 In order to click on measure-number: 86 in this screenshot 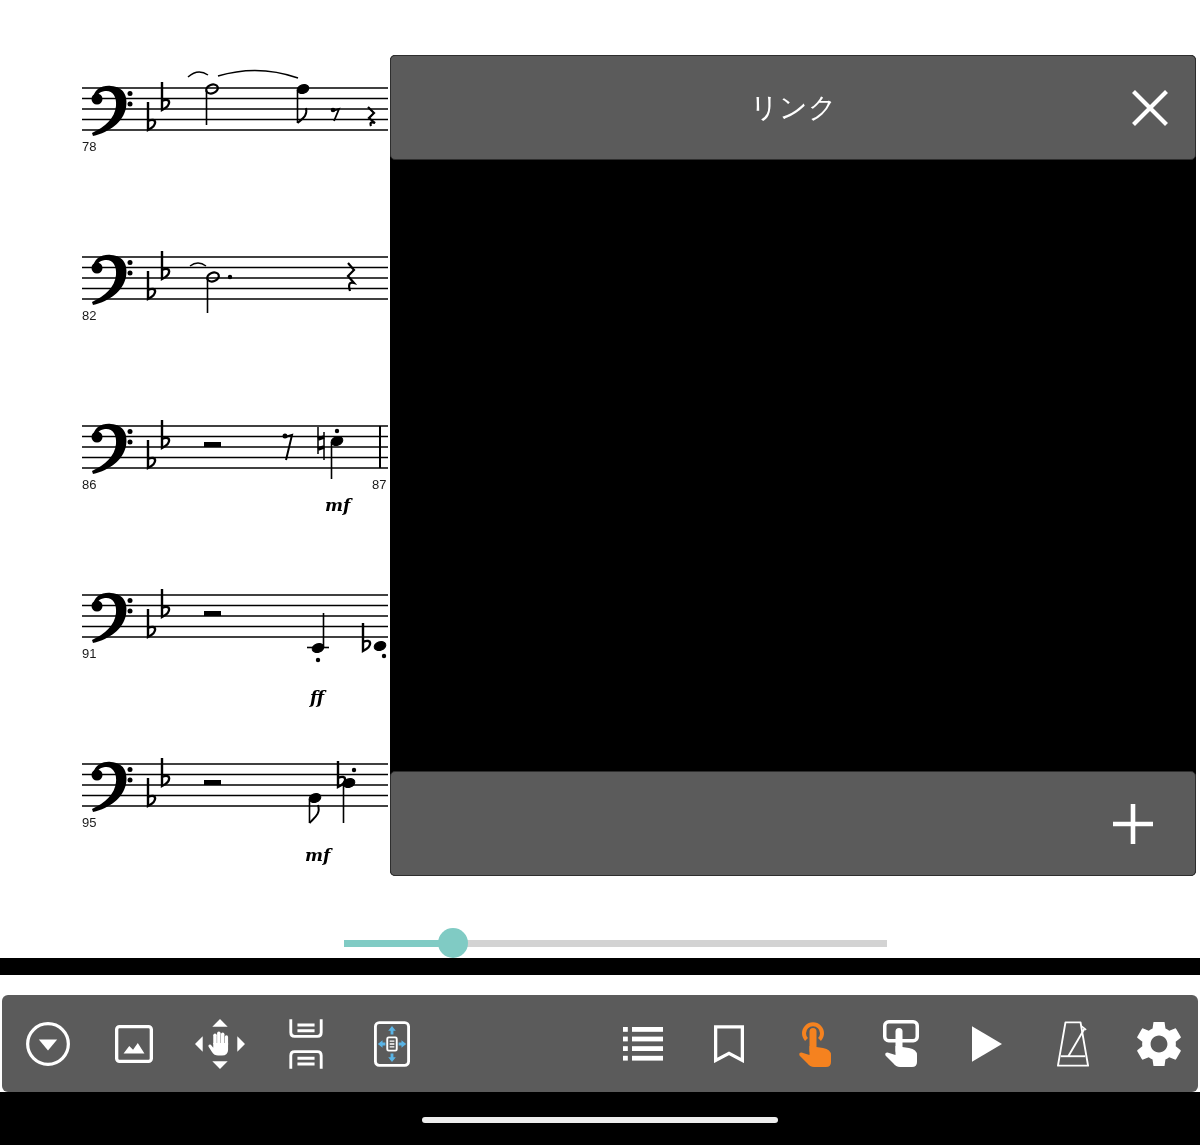, I will do `click(89, 484)`.